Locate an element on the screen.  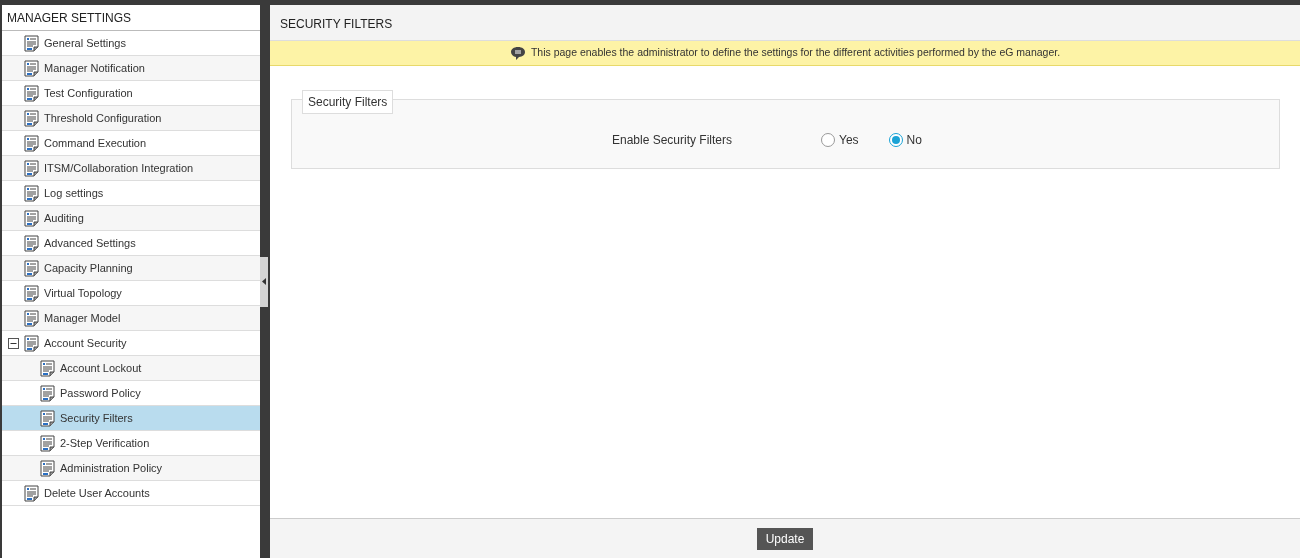
sidebar-item: Manager Model is located at coordinates (131, 318).